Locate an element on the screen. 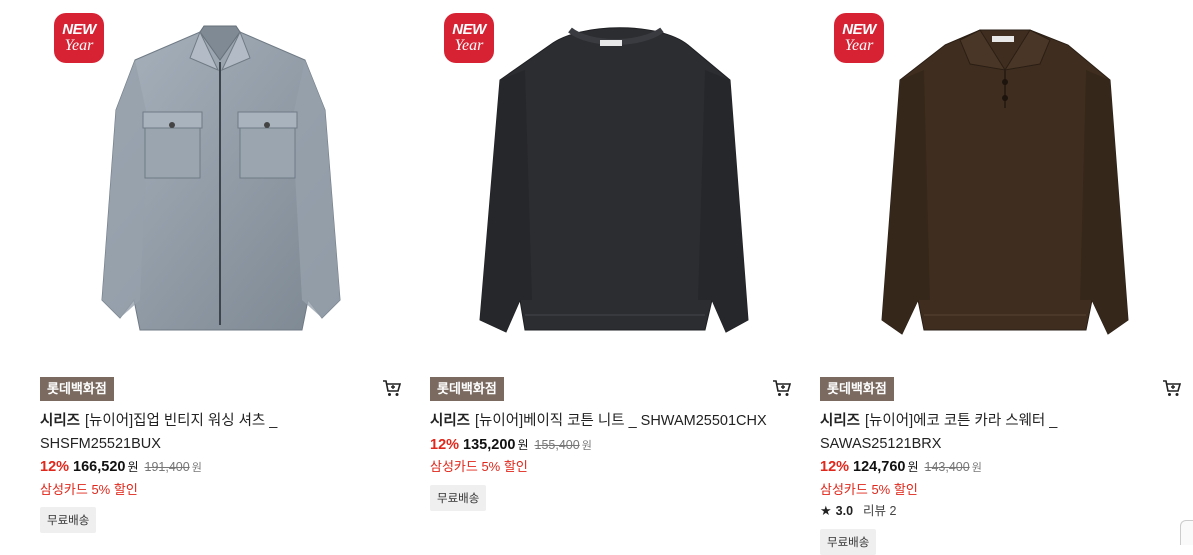  price-row: 12% 124,760 원 143,400 원 is located at coordinates (901, 466).